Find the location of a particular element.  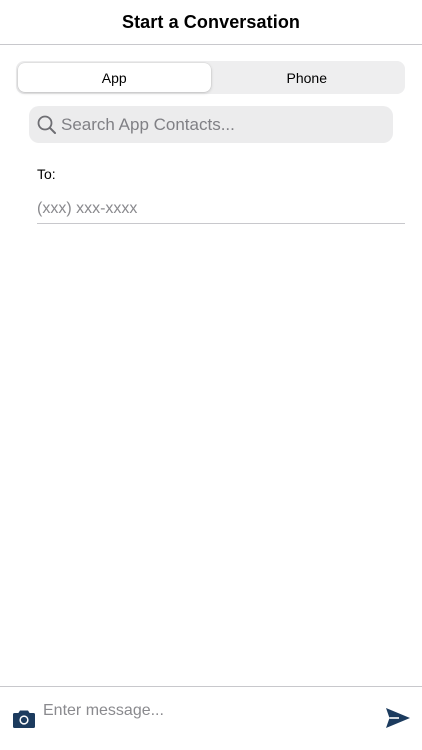

search-bar is located at coordinates (211, 124).